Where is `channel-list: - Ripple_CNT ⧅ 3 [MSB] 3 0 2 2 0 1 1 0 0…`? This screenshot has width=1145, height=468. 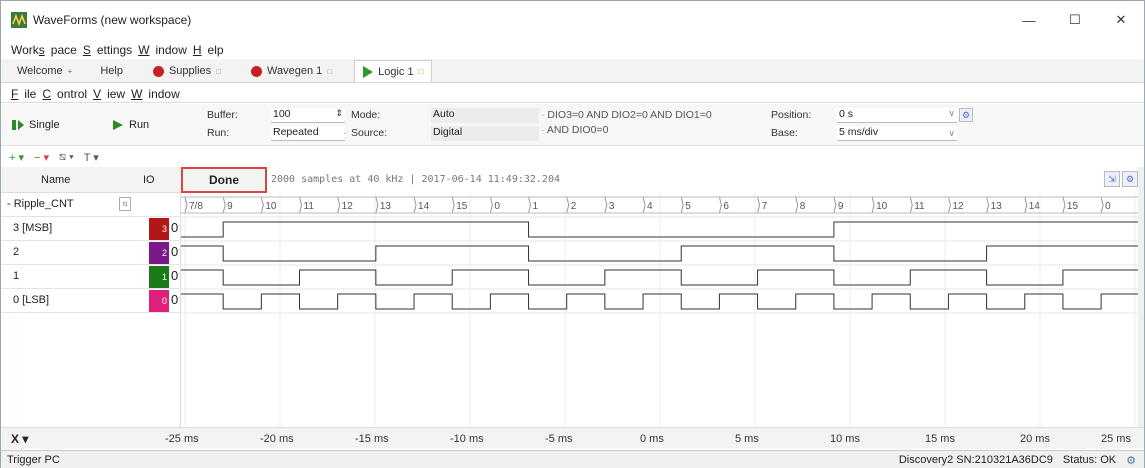
channel-list: - Ripple_CNT ⧅ 3 [MSB] 3 0 2 2 0 1 1 0 0… is located at coordinates (91, 310).